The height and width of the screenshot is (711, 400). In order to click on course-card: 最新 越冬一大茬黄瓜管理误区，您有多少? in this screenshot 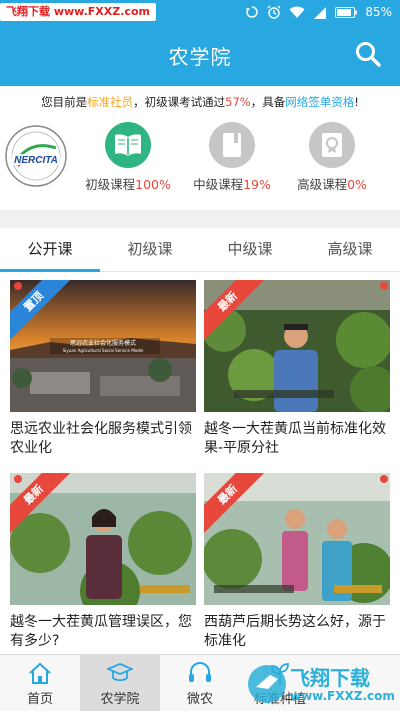, I will do `click(103, 563)`.